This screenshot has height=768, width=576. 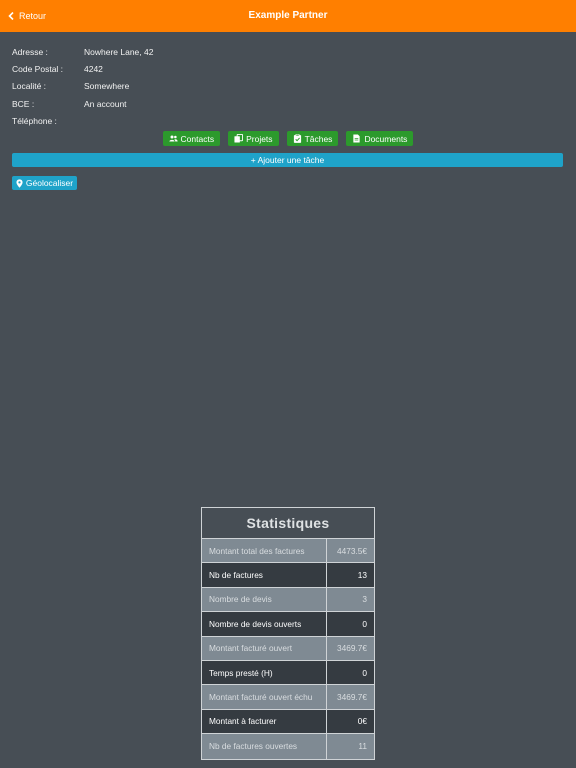 I want to click on table-row: Nb de factures 13, so click(x=288, y=575).